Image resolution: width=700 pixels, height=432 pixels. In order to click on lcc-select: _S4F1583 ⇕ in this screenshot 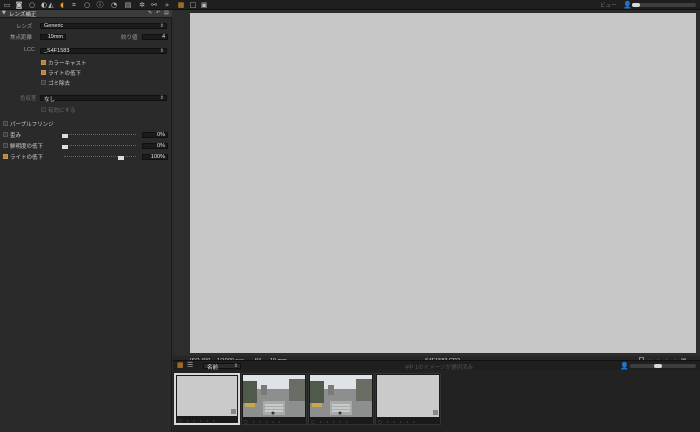, I will do `click(103, 51)`.